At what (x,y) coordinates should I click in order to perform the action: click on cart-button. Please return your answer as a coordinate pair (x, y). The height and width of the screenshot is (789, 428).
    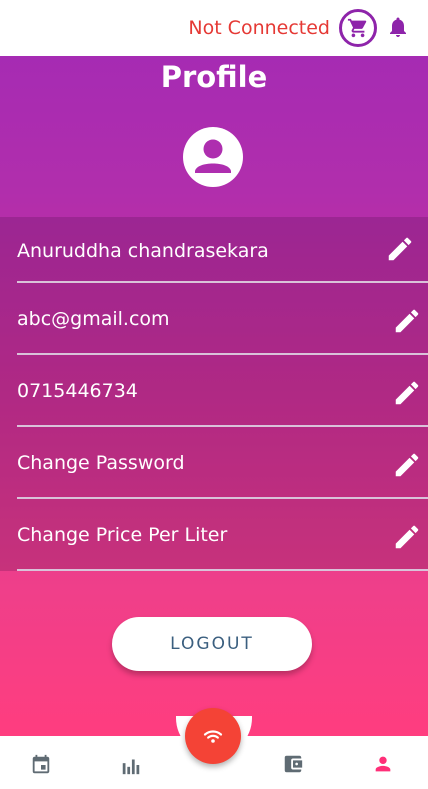
    Looking at the image, I should click on (358, 28).